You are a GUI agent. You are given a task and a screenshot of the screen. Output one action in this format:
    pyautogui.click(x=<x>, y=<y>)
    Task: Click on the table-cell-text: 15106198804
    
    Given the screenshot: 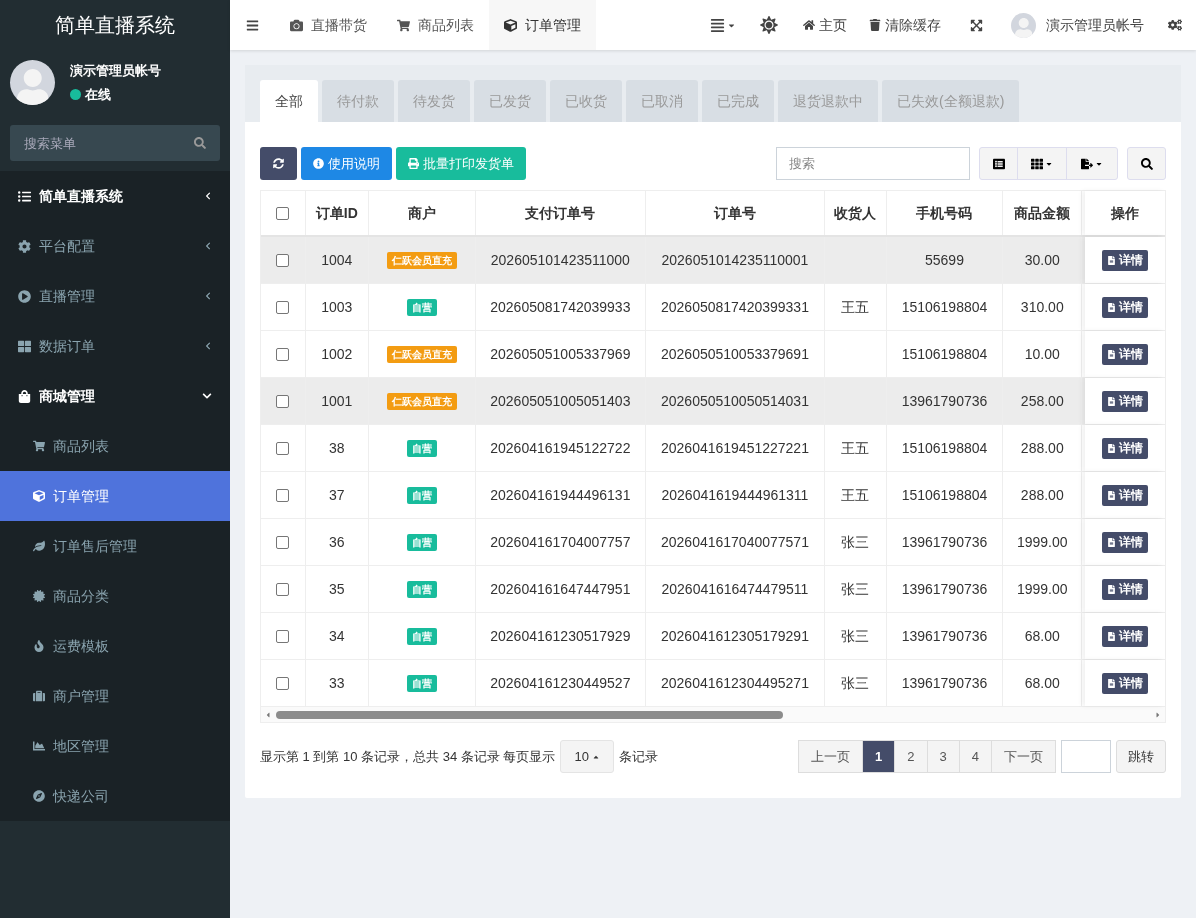 What is the action you would take?
    pyautogui.click(x=944, y=448)
    